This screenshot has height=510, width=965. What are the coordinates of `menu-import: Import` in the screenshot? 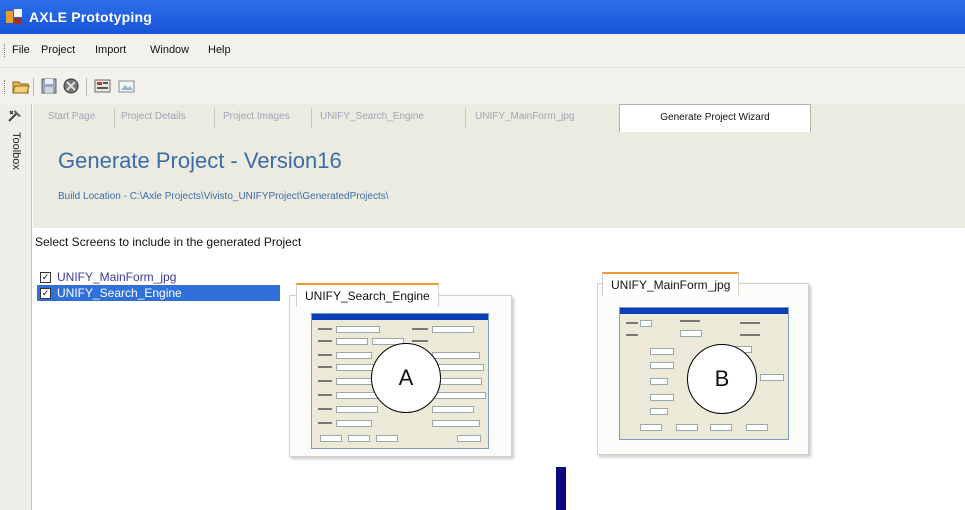 It's located at (110, 50).